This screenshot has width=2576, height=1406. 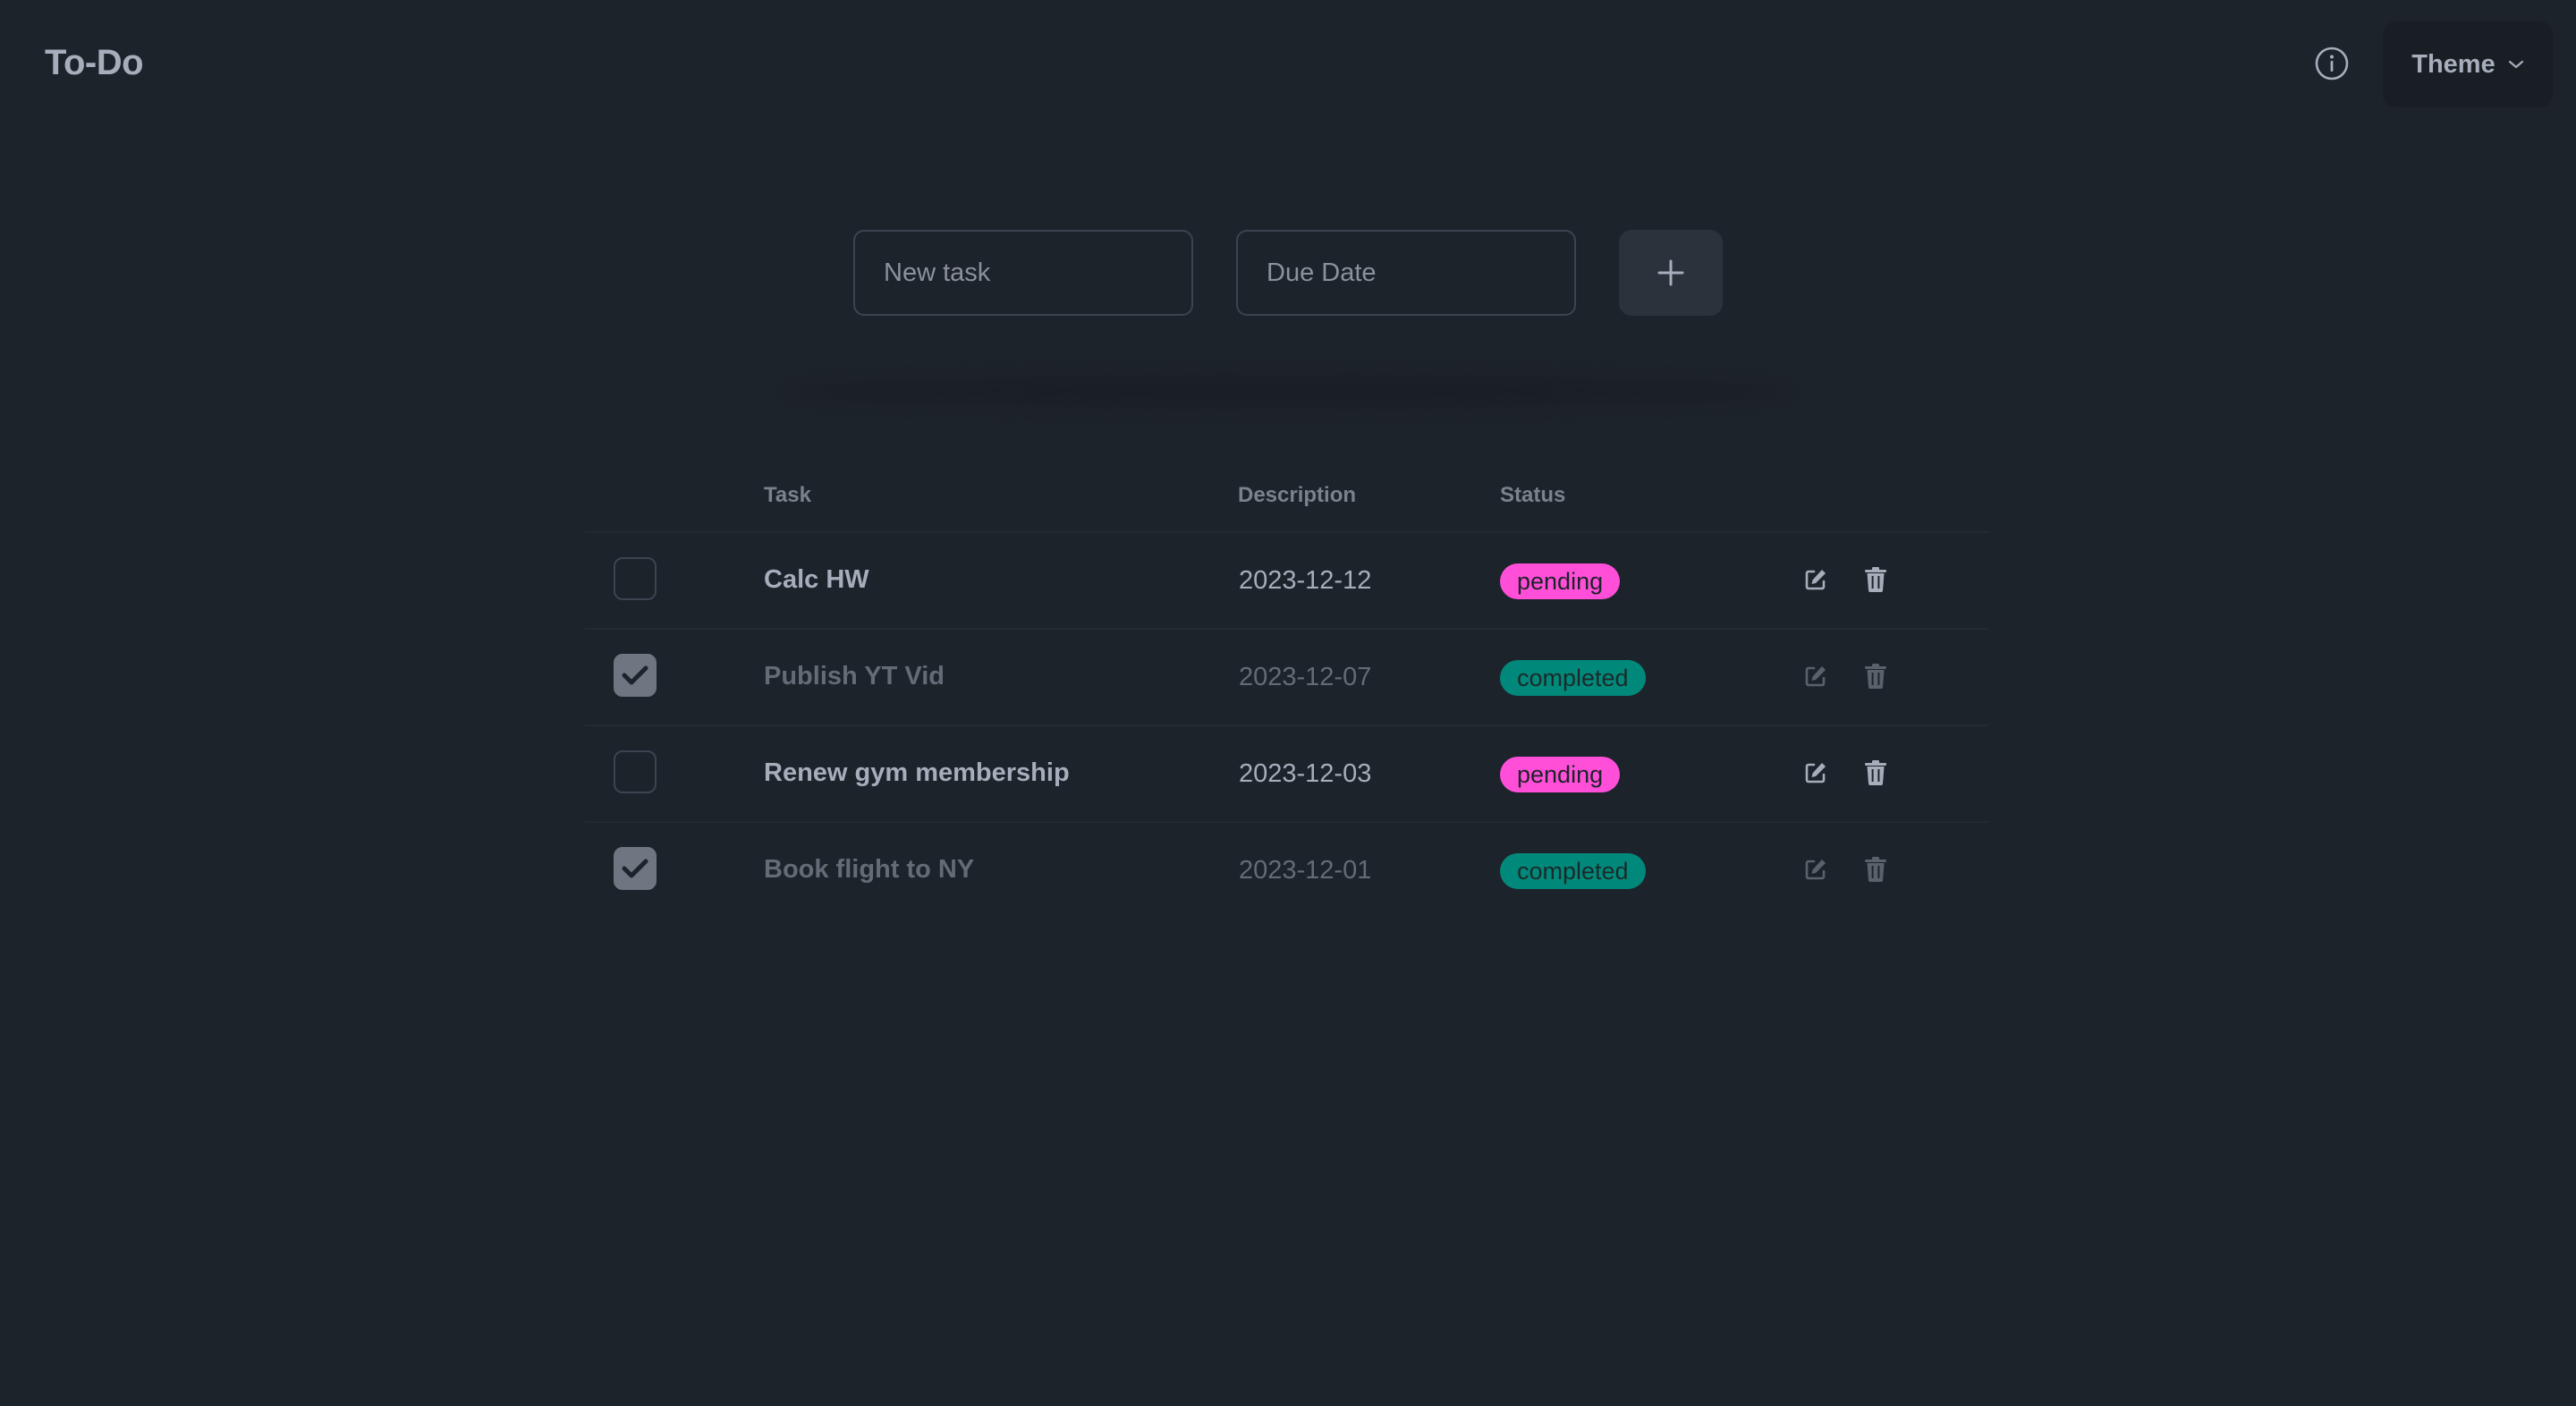 What do you see at coordinates (854, 676) in the screenshot?
I see `task-name: Publish YT Vid` at bounding box center [854, 676].